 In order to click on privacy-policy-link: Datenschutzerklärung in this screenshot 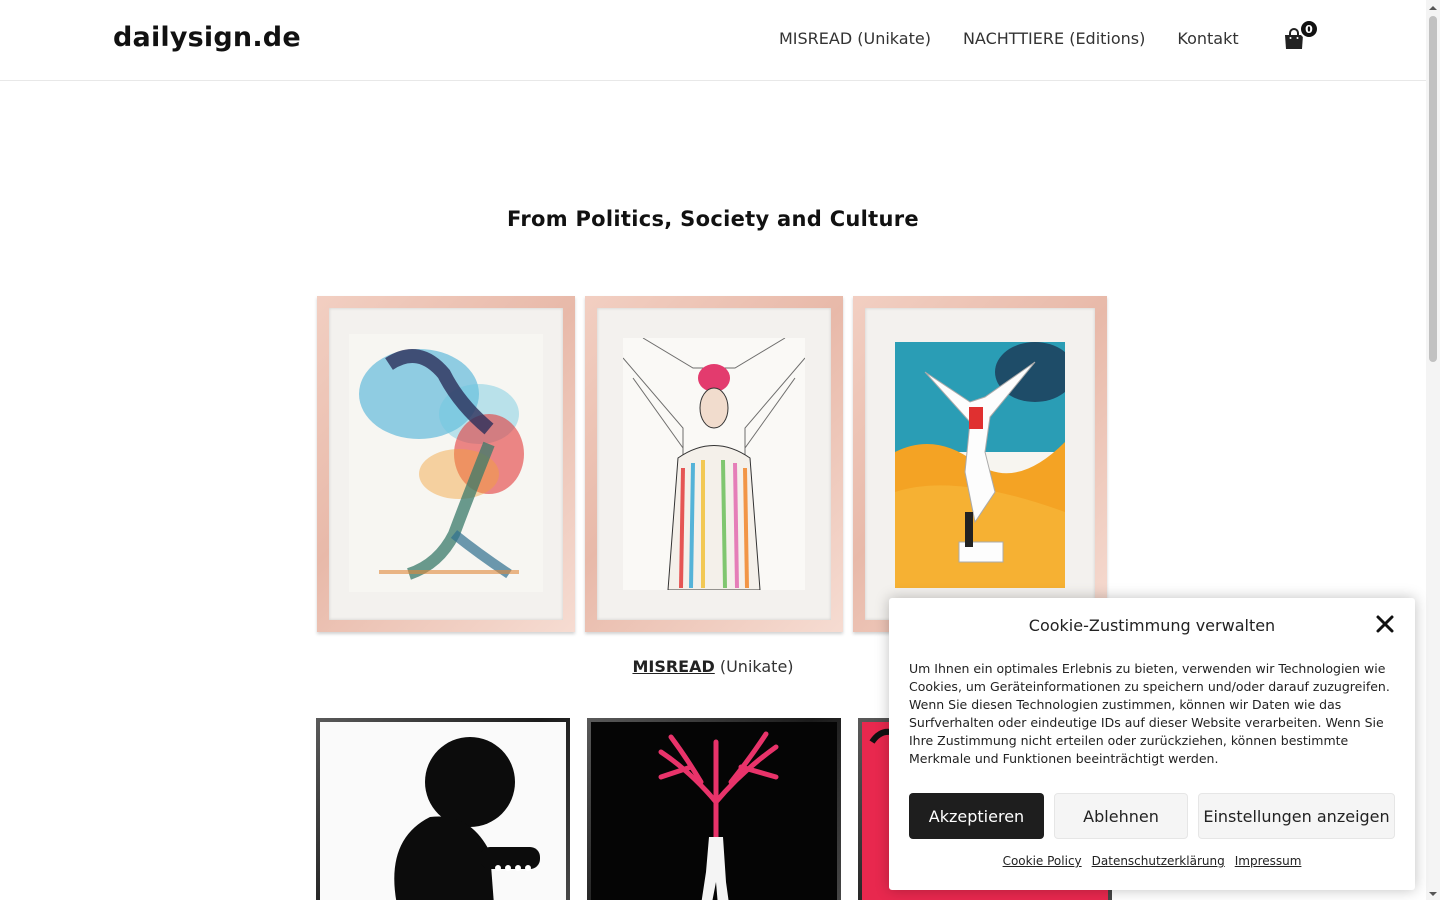, I will do `click(1158, 861)`.